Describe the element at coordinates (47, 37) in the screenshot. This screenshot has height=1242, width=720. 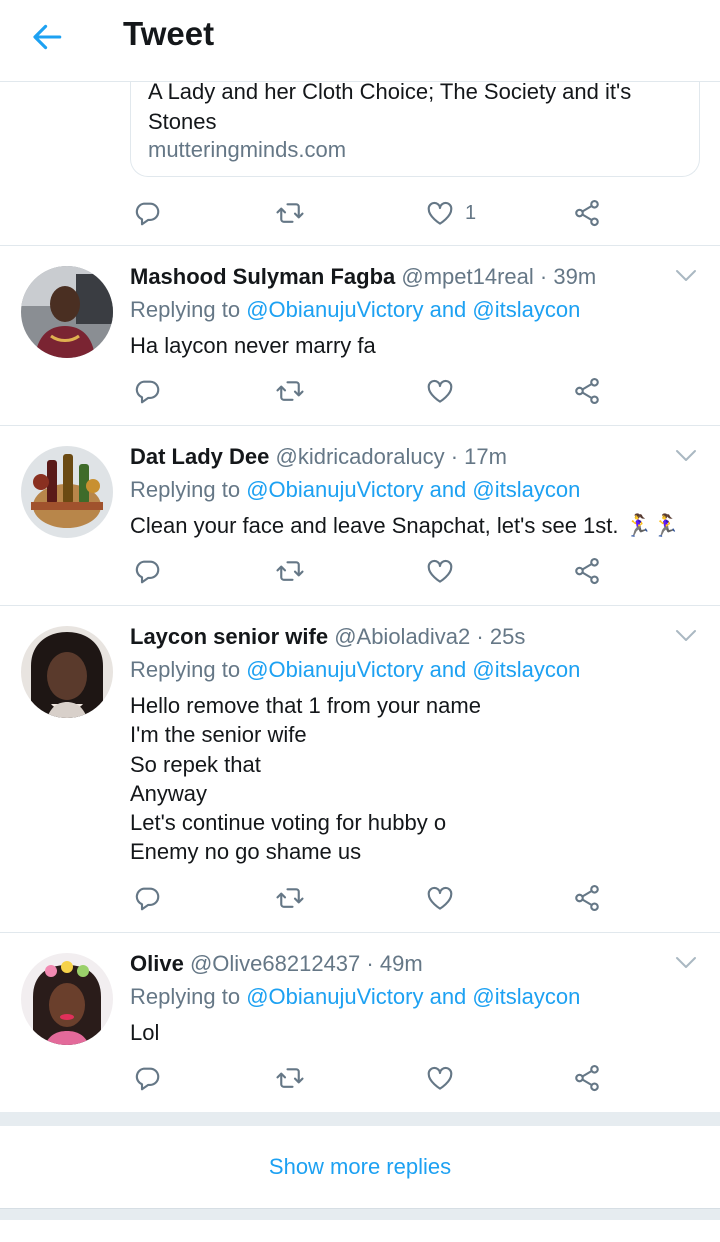
I see `arrow-left-icon` at that location.